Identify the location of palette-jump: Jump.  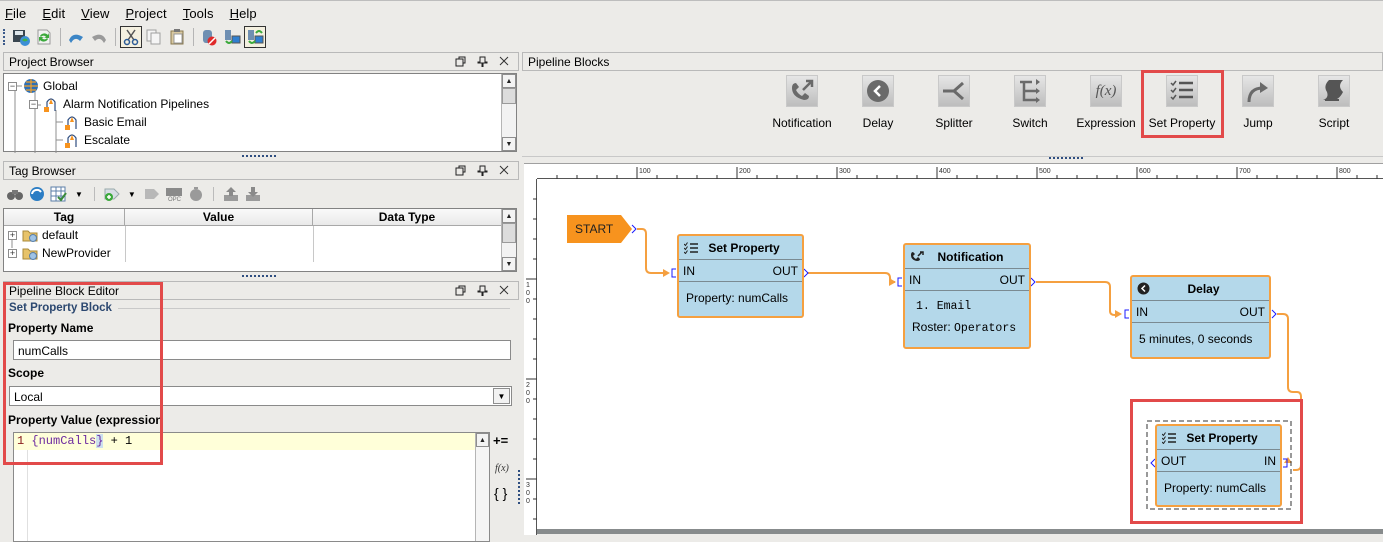
(1258, 102).